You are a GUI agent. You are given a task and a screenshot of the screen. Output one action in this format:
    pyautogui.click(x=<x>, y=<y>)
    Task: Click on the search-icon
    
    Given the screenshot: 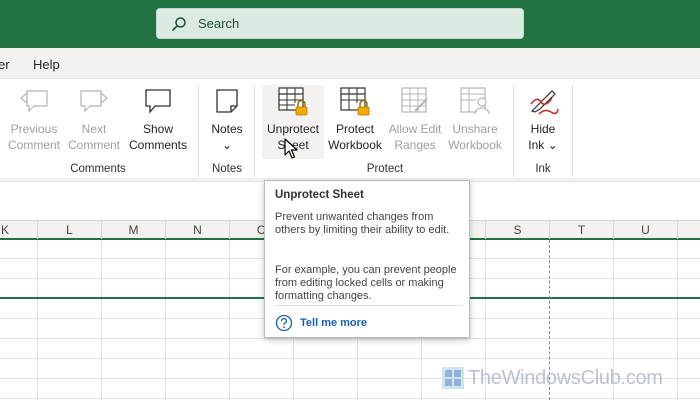 What is the action you would take?
    pyautogui.click(x=178, y=23)
    